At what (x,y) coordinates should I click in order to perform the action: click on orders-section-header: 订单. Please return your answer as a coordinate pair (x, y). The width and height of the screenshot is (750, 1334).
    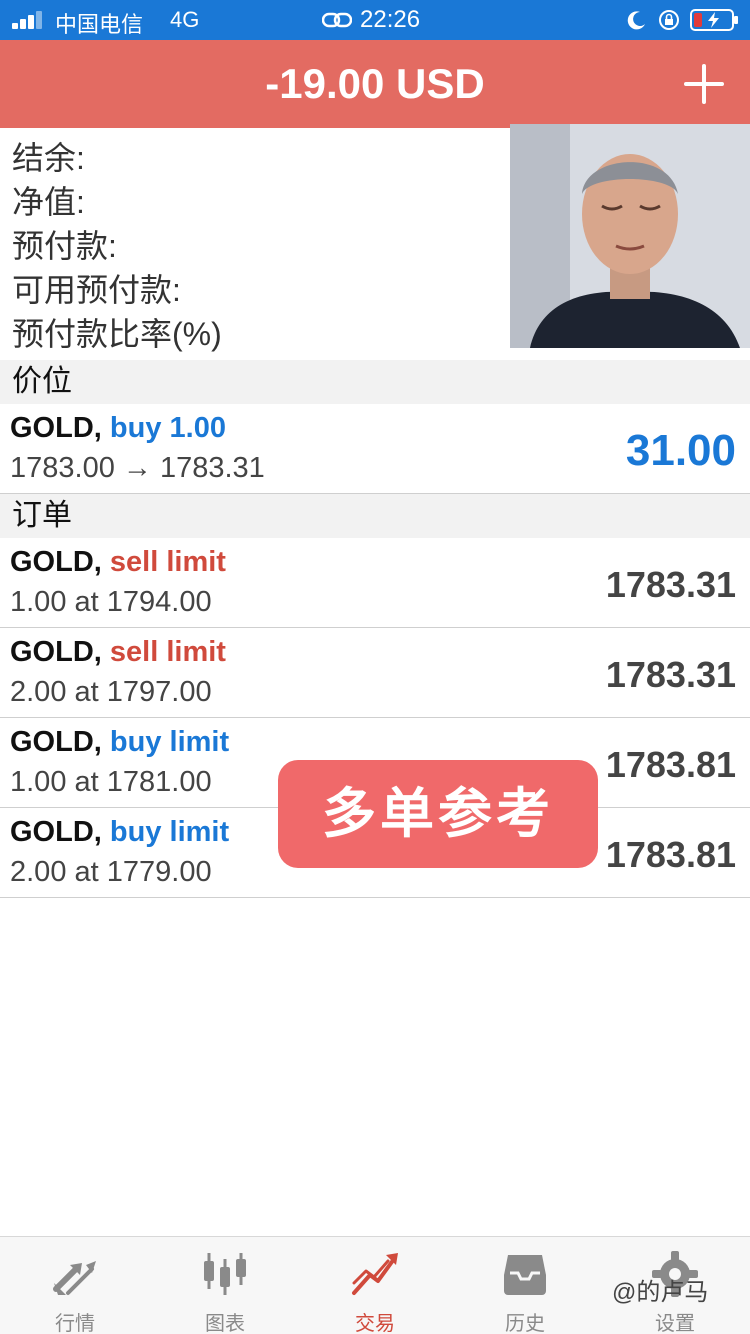
    Looking at the image, I should click on (375, 516).